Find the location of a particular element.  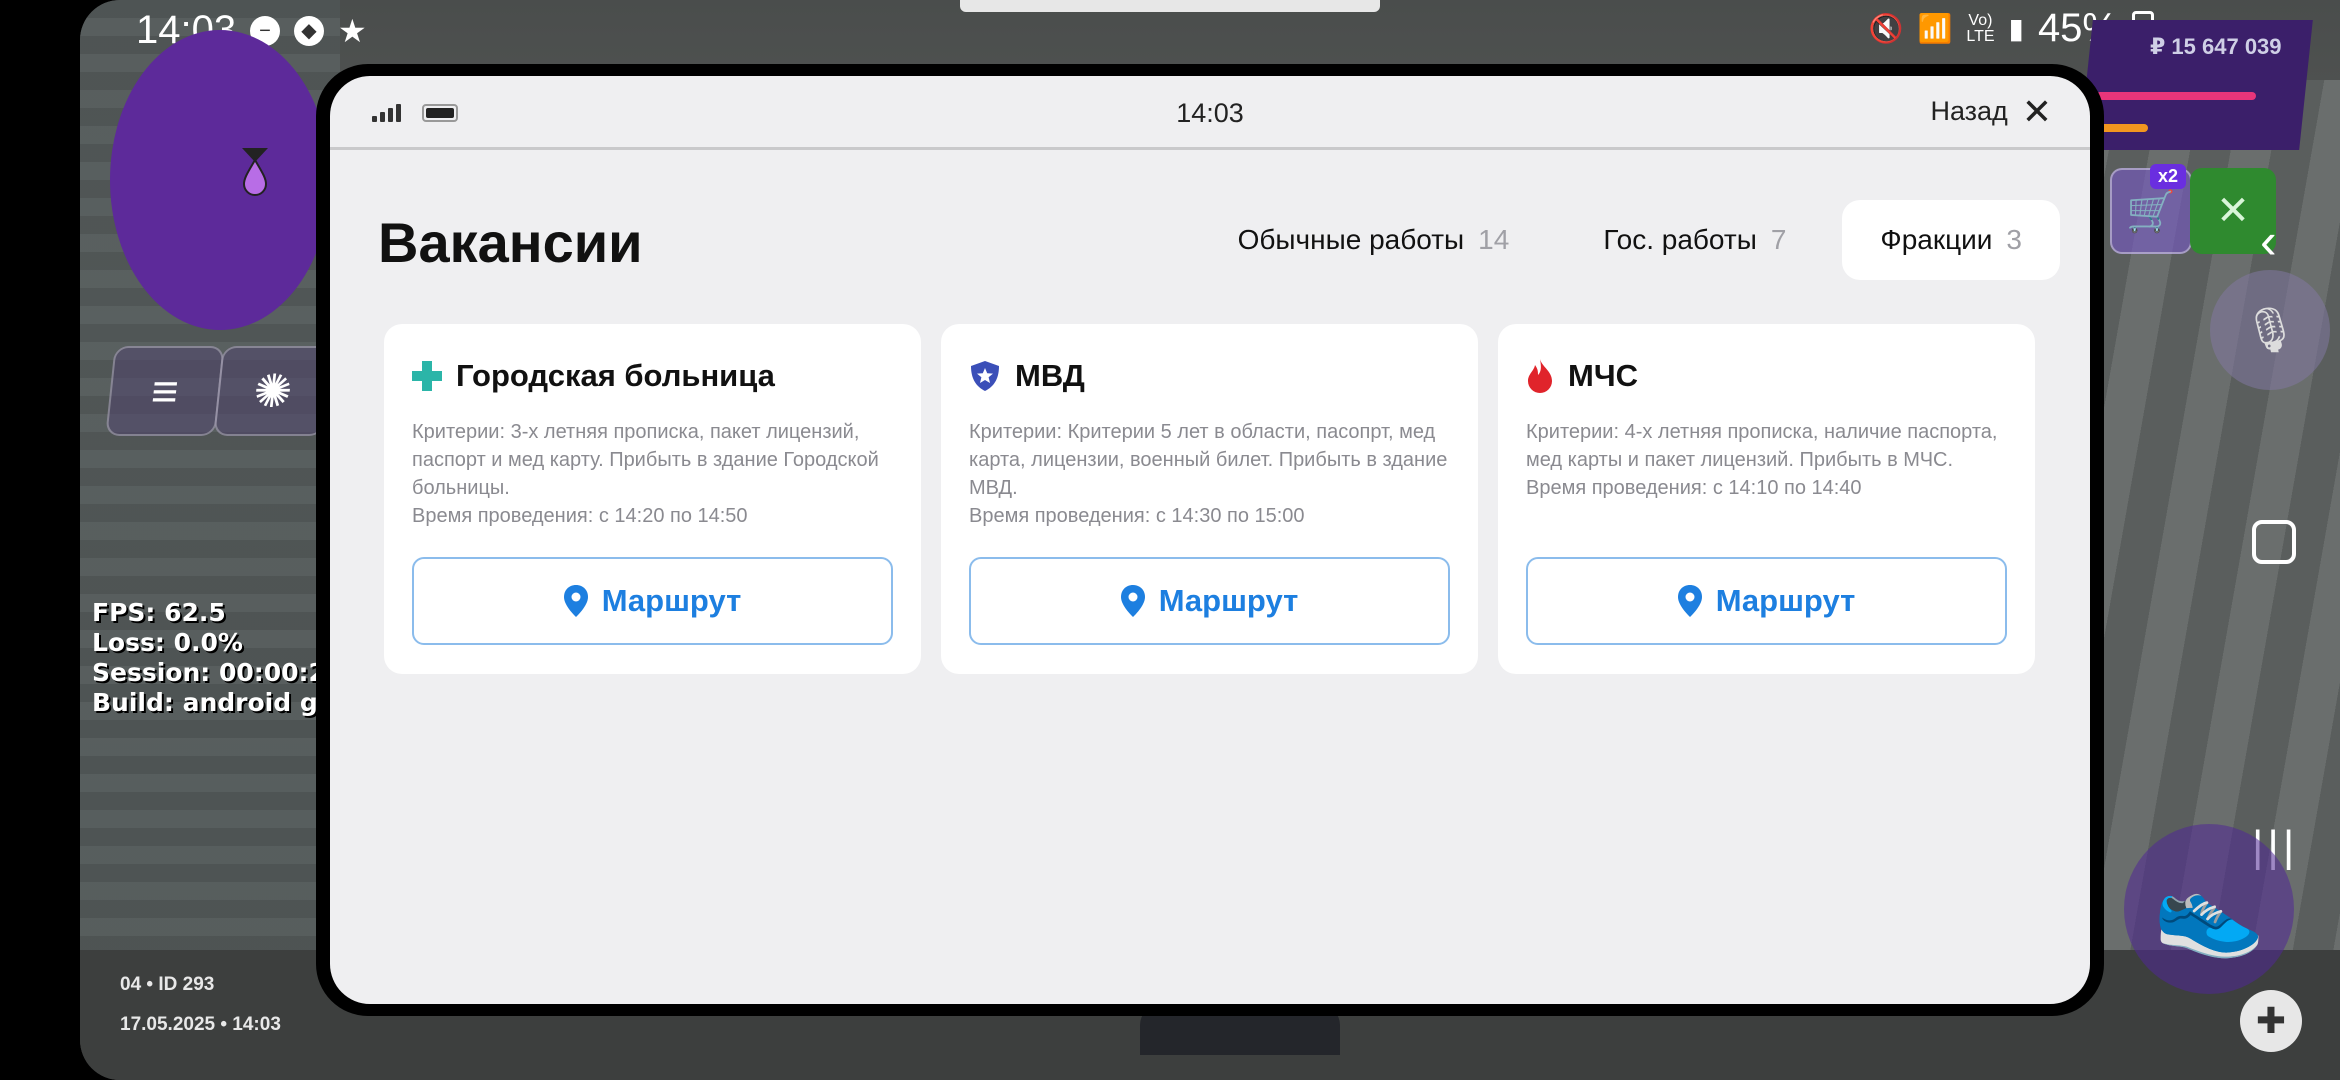

status-notification-icons: − ◆ ★ is located at coordinates (308, 31).